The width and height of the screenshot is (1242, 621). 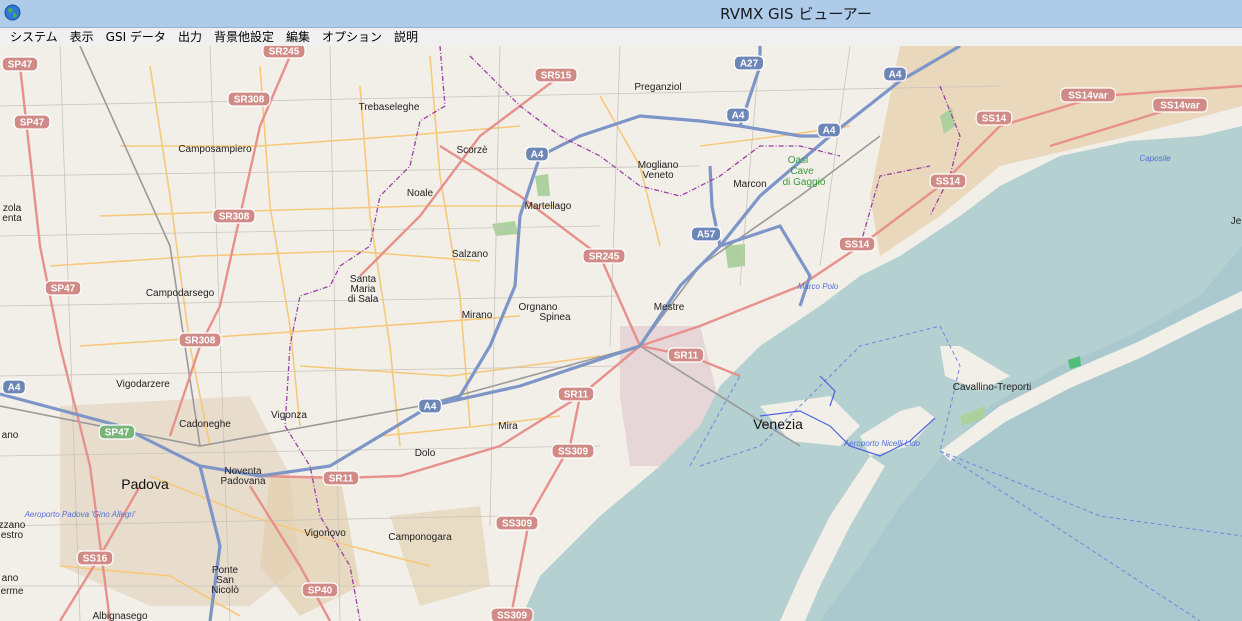 What do you see at coordinates (249, 99) in the screenshot?
I see `road-shield-sr308a: SR308` at bounding box center [249, 99].